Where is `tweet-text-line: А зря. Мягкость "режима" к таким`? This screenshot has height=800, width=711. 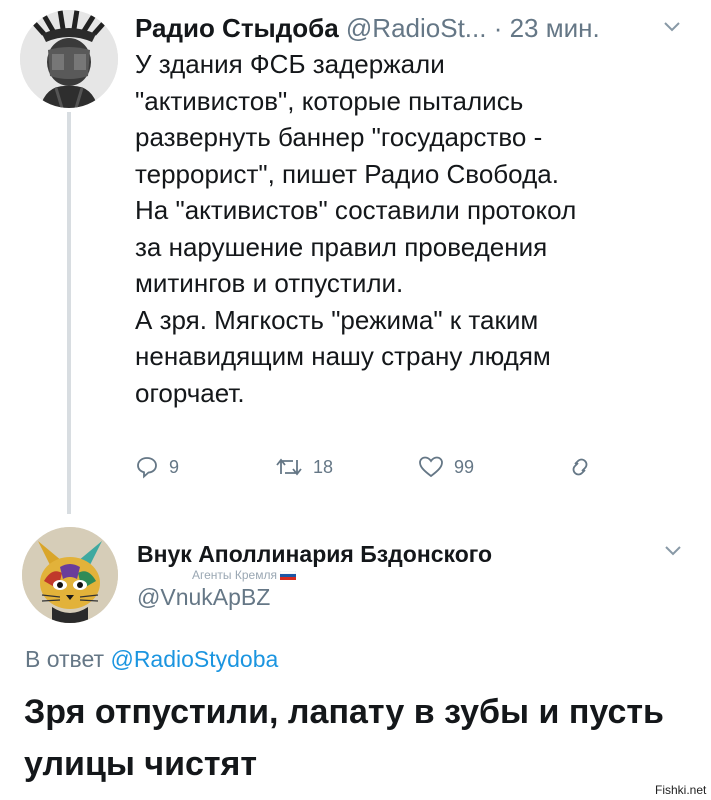
tweet-text-line: А зря. Мягкость "режима" к таким is located at coordinates (337, 319).